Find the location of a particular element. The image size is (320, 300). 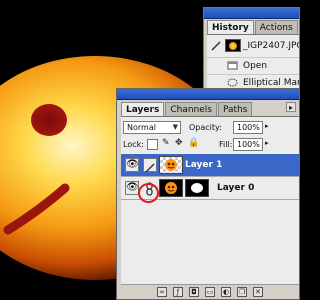

layers-titlebar is located at coordinates (208, 94).